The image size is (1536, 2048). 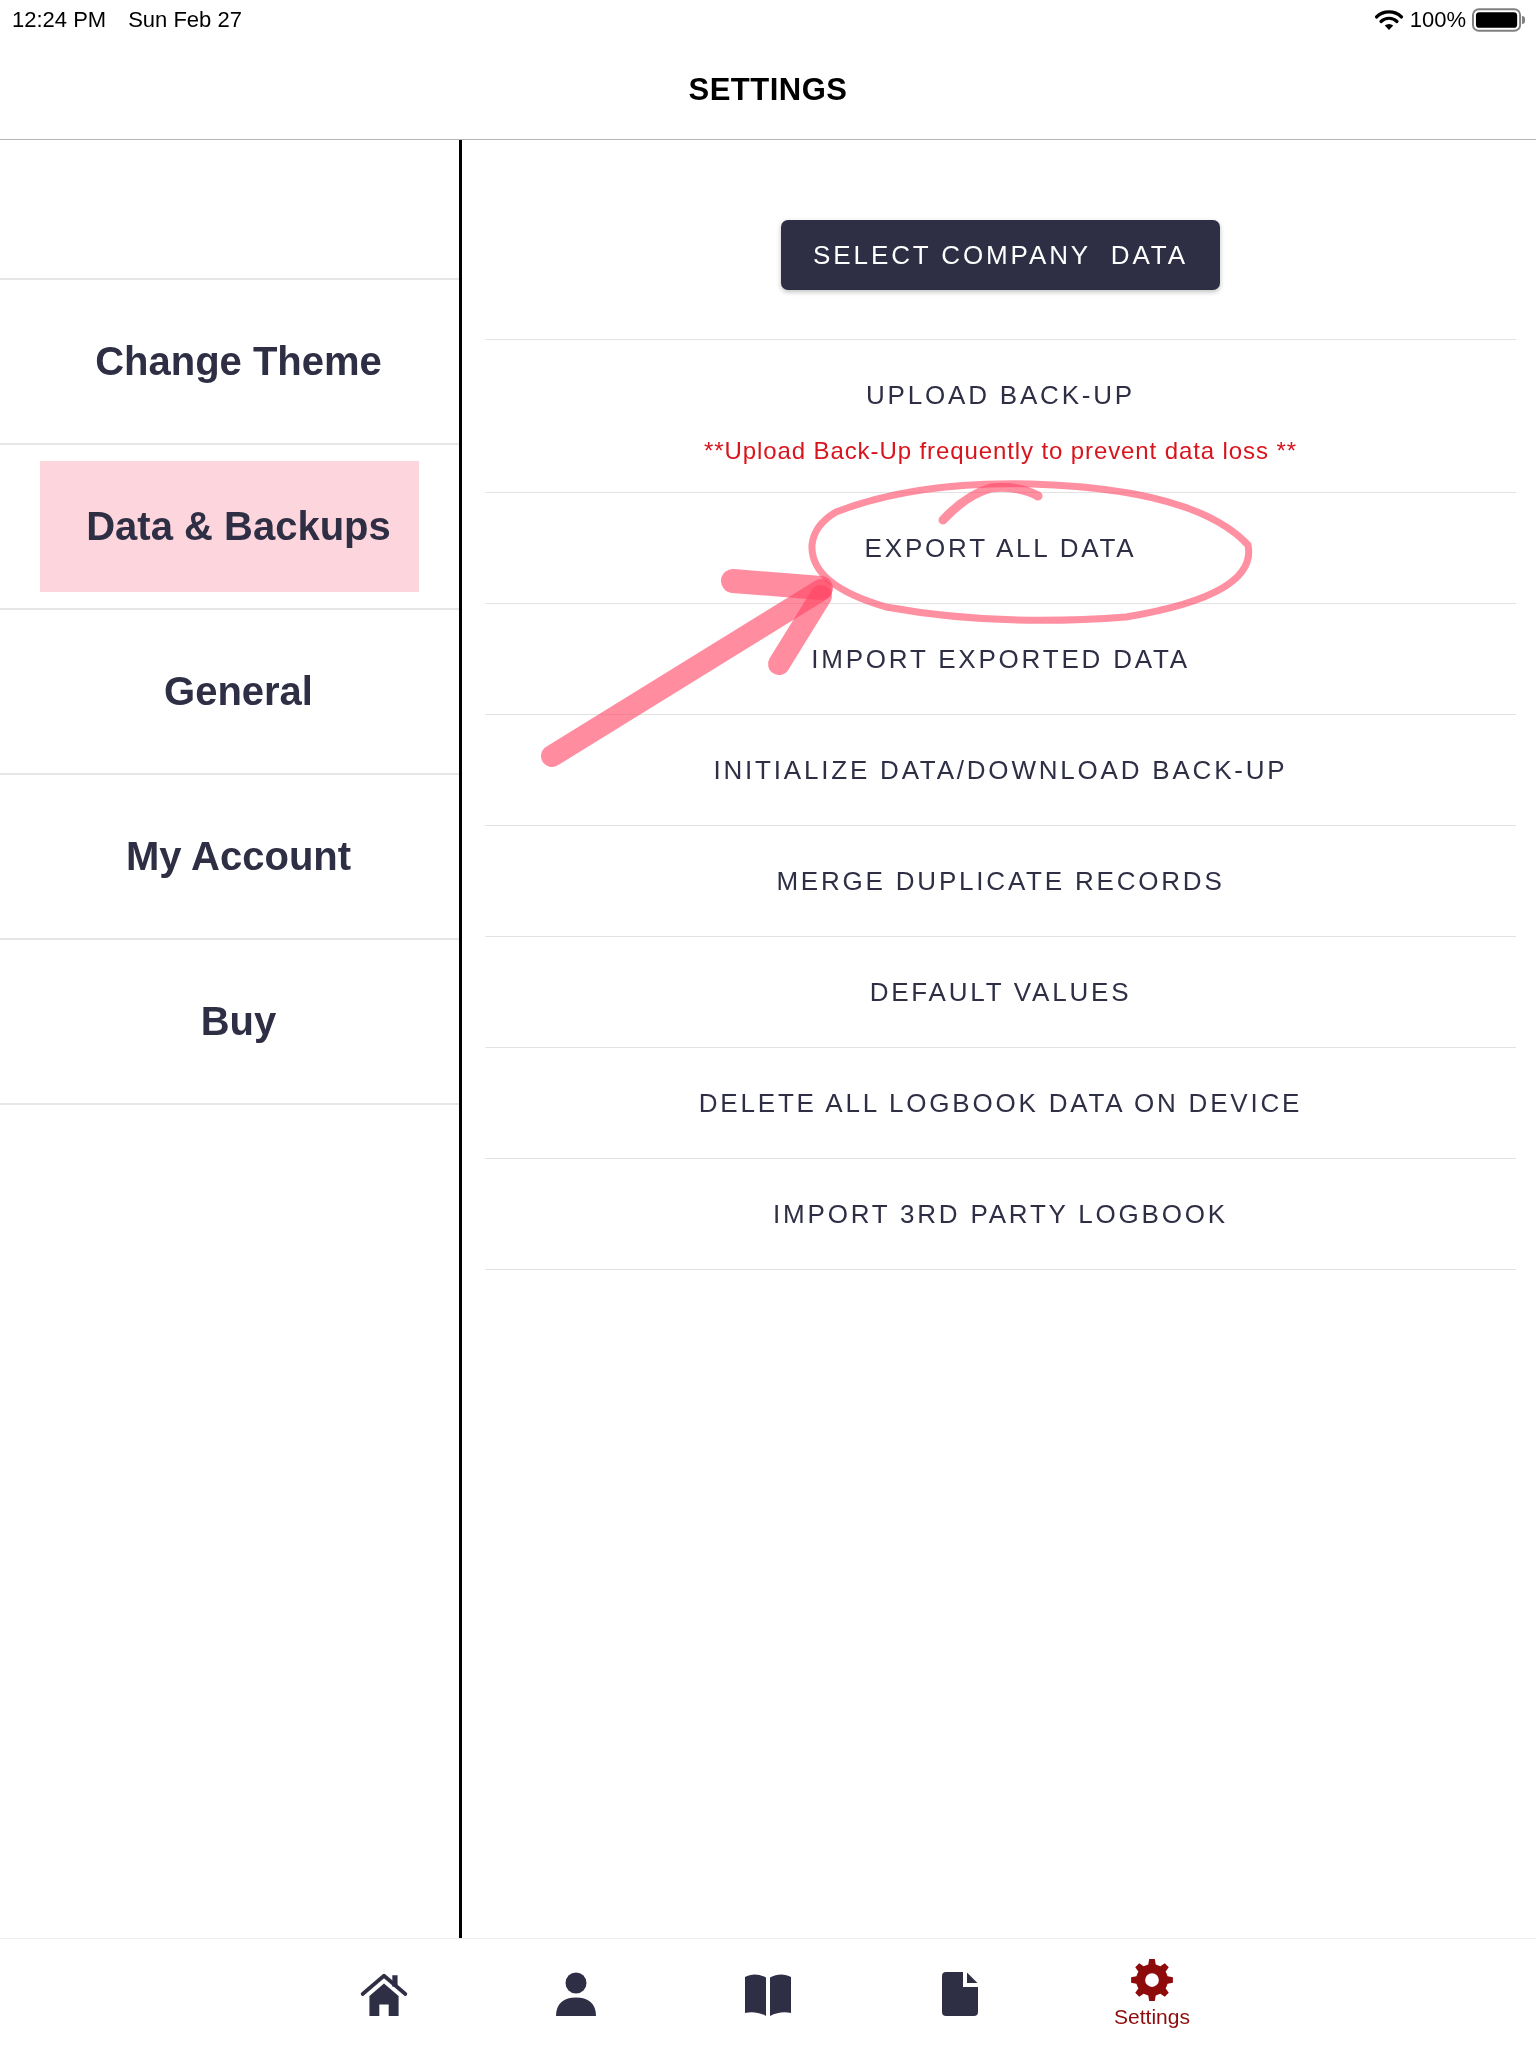 I want to click on status-date: Sun Feb 27, so click(x=185, y=20).